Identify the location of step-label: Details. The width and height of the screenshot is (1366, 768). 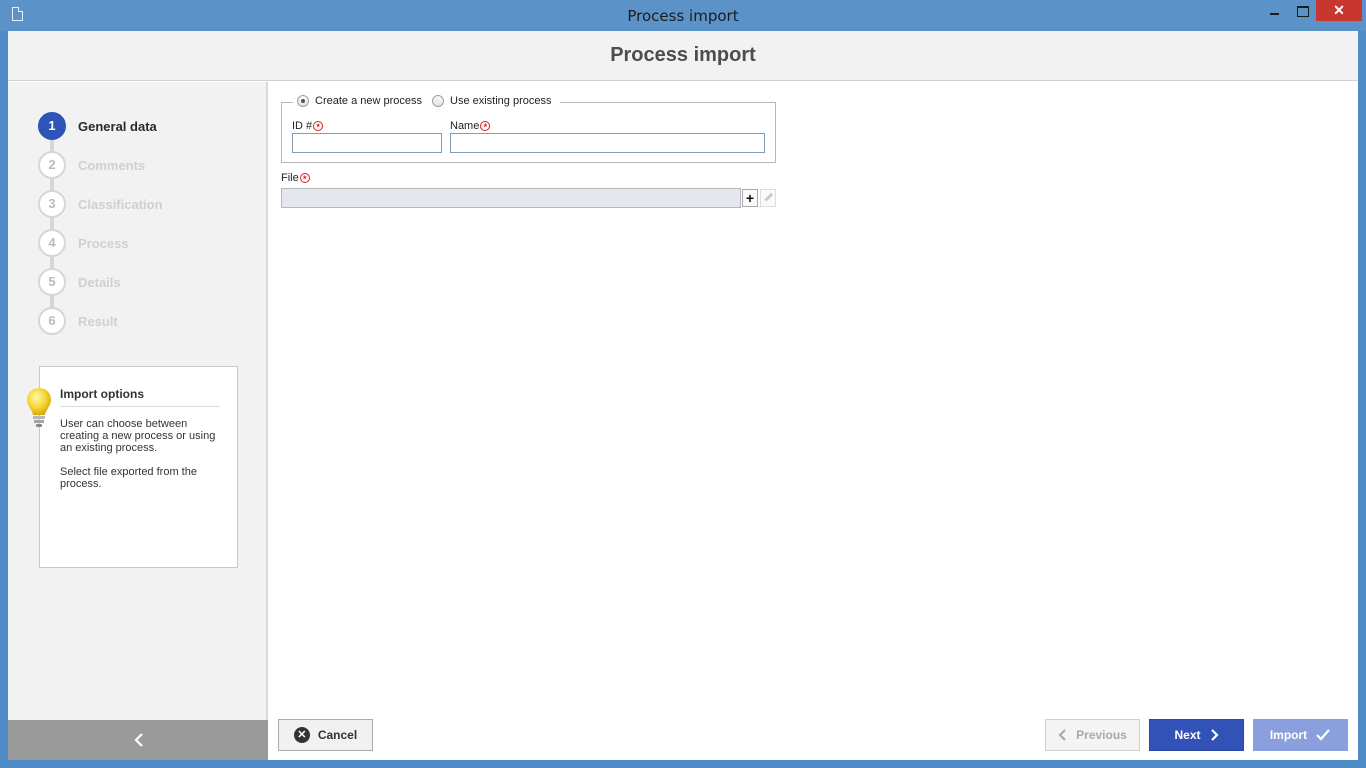
(99, 282).